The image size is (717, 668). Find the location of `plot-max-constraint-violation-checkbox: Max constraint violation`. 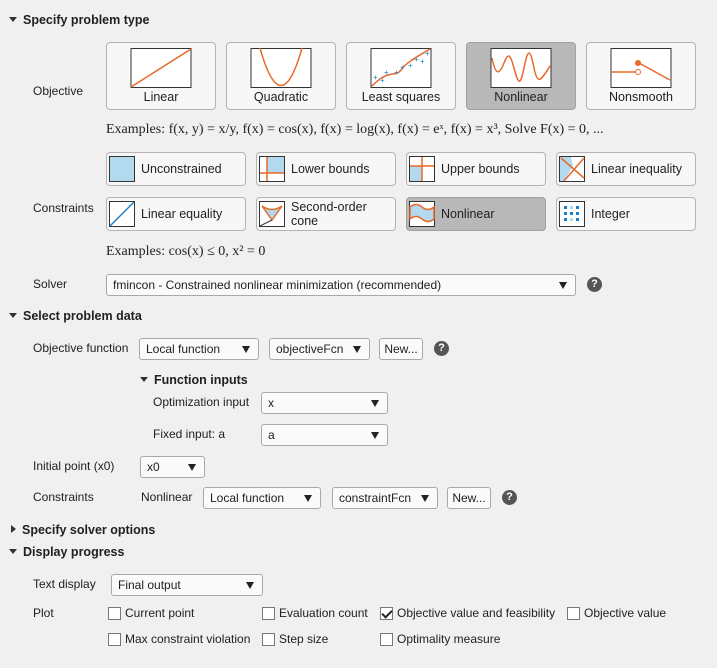

plot-max-constraint-violation-checkbox: Max constraint violation is located at coordinates (179, 639).